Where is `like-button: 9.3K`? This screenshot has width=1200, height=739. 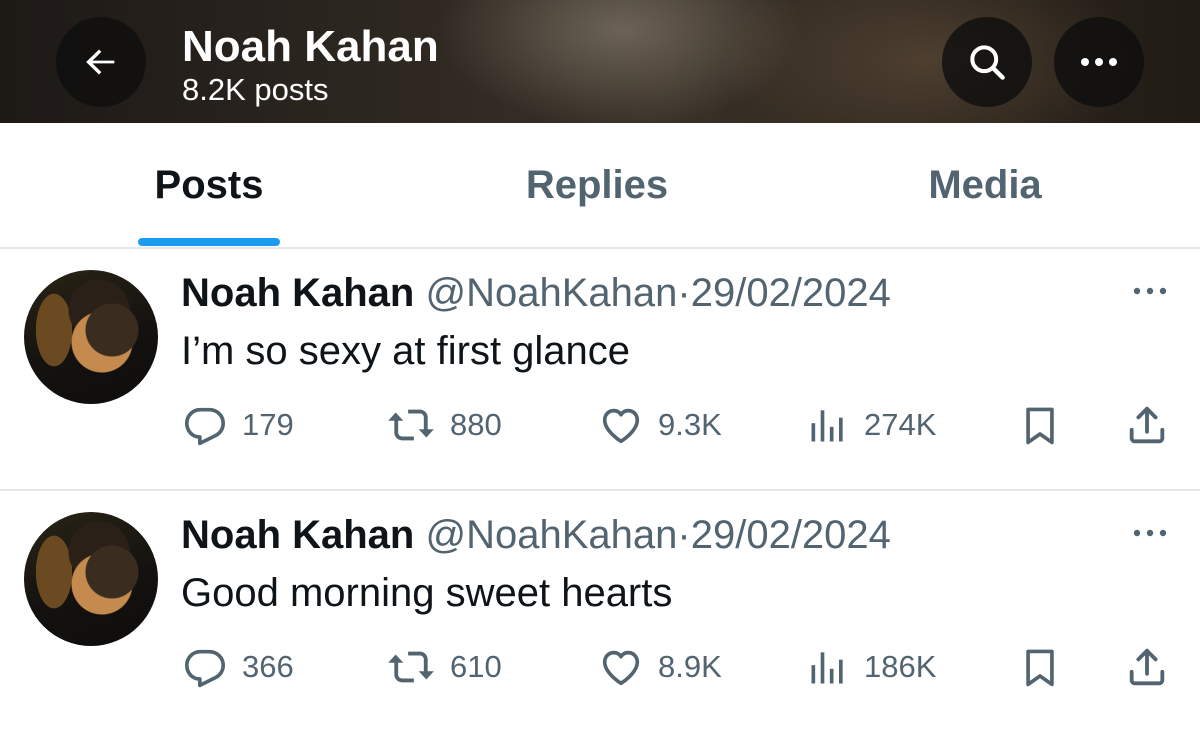
like-button: 9.3K is located at coordinates (660, 425).